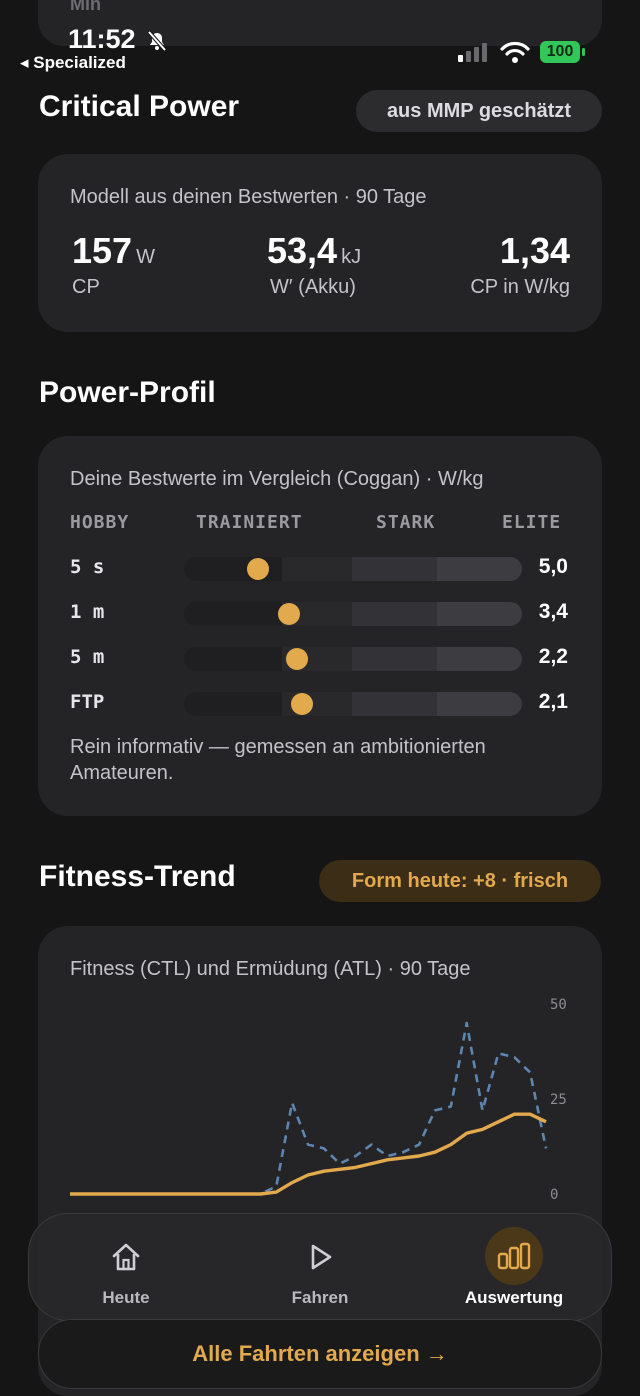  What do you see at coordinates (514, 1297) in the screenshot?
I see `tab-auswertung-label: Auswertung` at bounding box center [514, 1297].